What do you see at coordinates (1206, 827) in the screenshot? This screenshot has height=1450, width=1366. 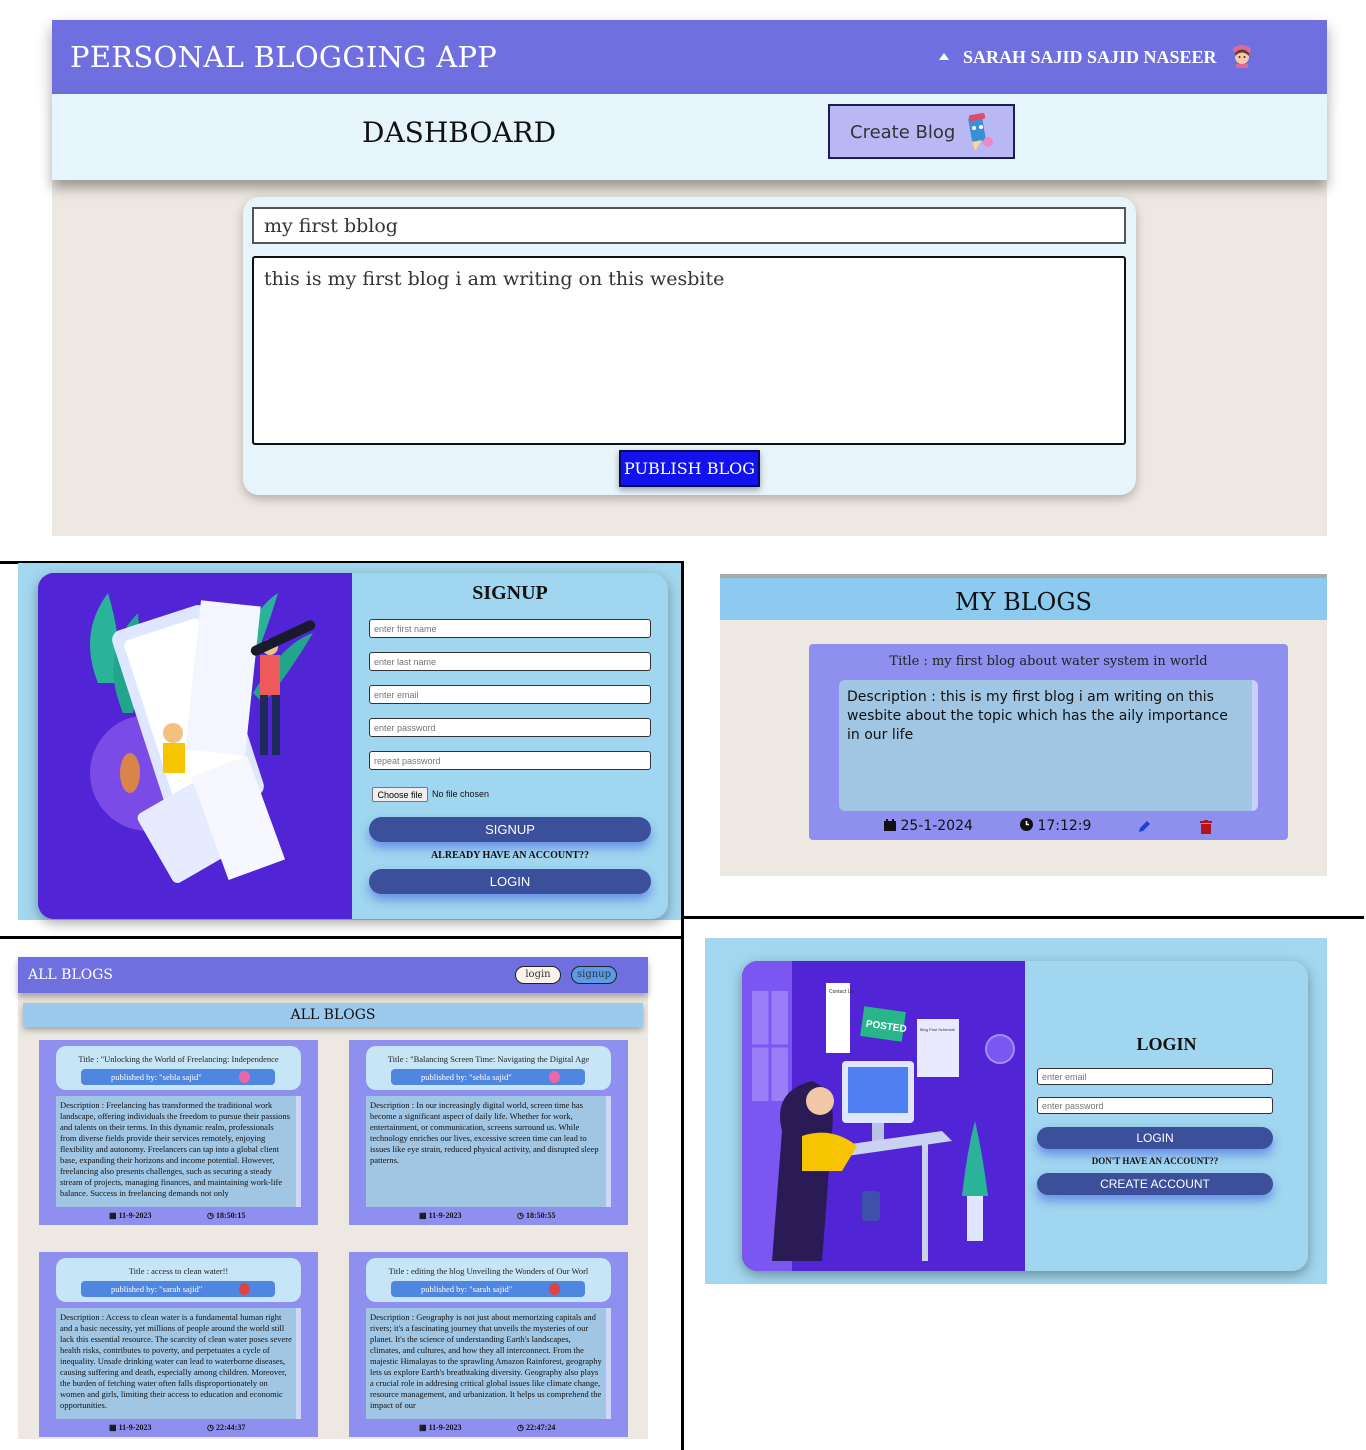 I see `delete-trash-icon` at bounding box center [1206, 827].